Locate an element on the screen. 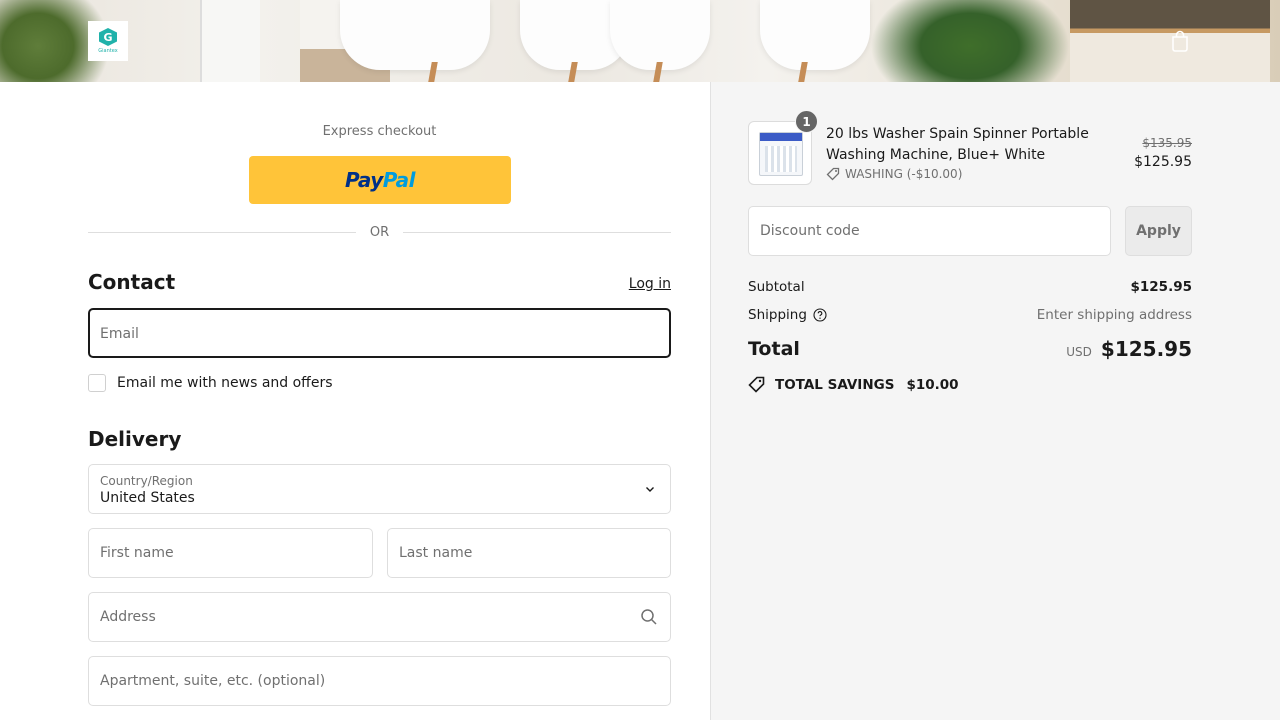 This screenshot has width=1280, height=720. apply-discount-button: Apply is located at coordinates (1158, 231).